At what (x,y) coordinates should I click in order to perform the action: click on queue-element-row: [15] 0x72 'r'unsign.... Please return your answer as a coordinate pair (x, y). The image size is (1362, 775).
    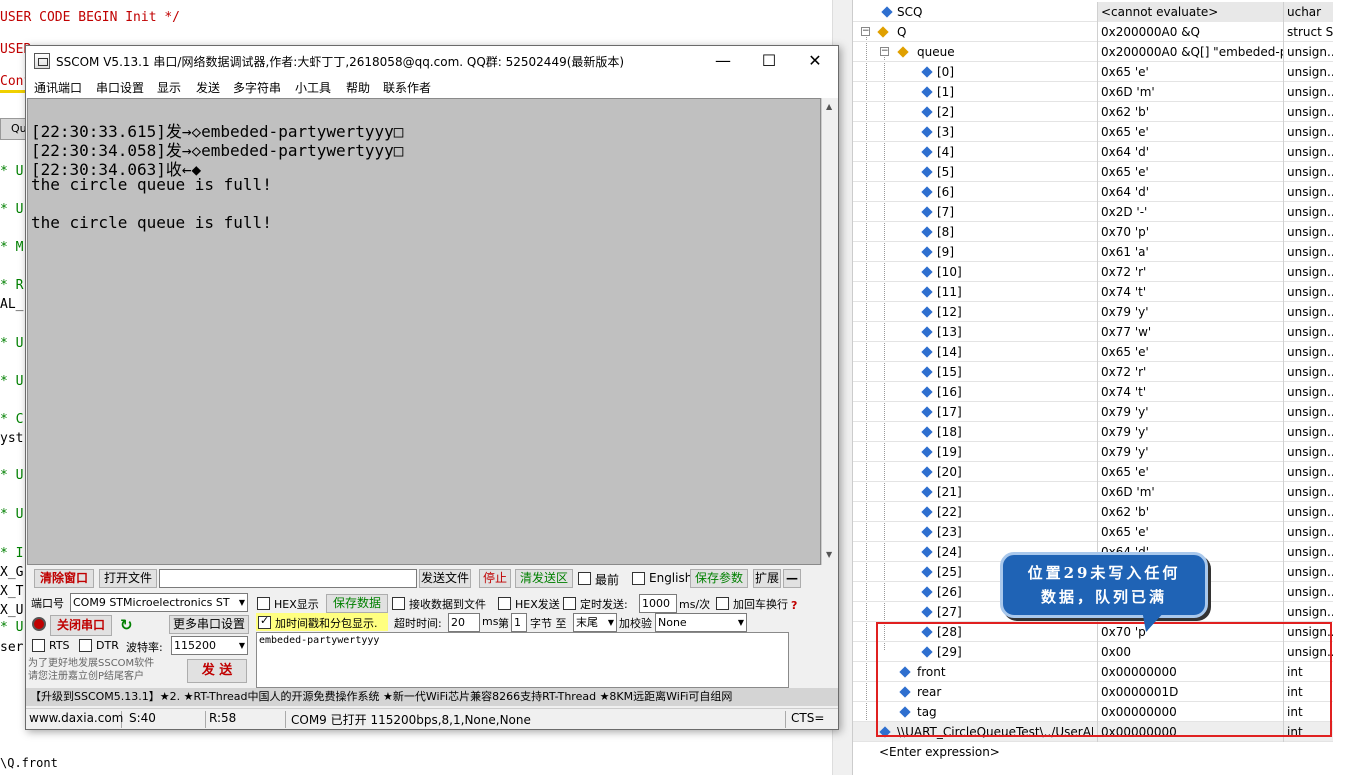
    Looking at the image, I should click on (1093, 372).